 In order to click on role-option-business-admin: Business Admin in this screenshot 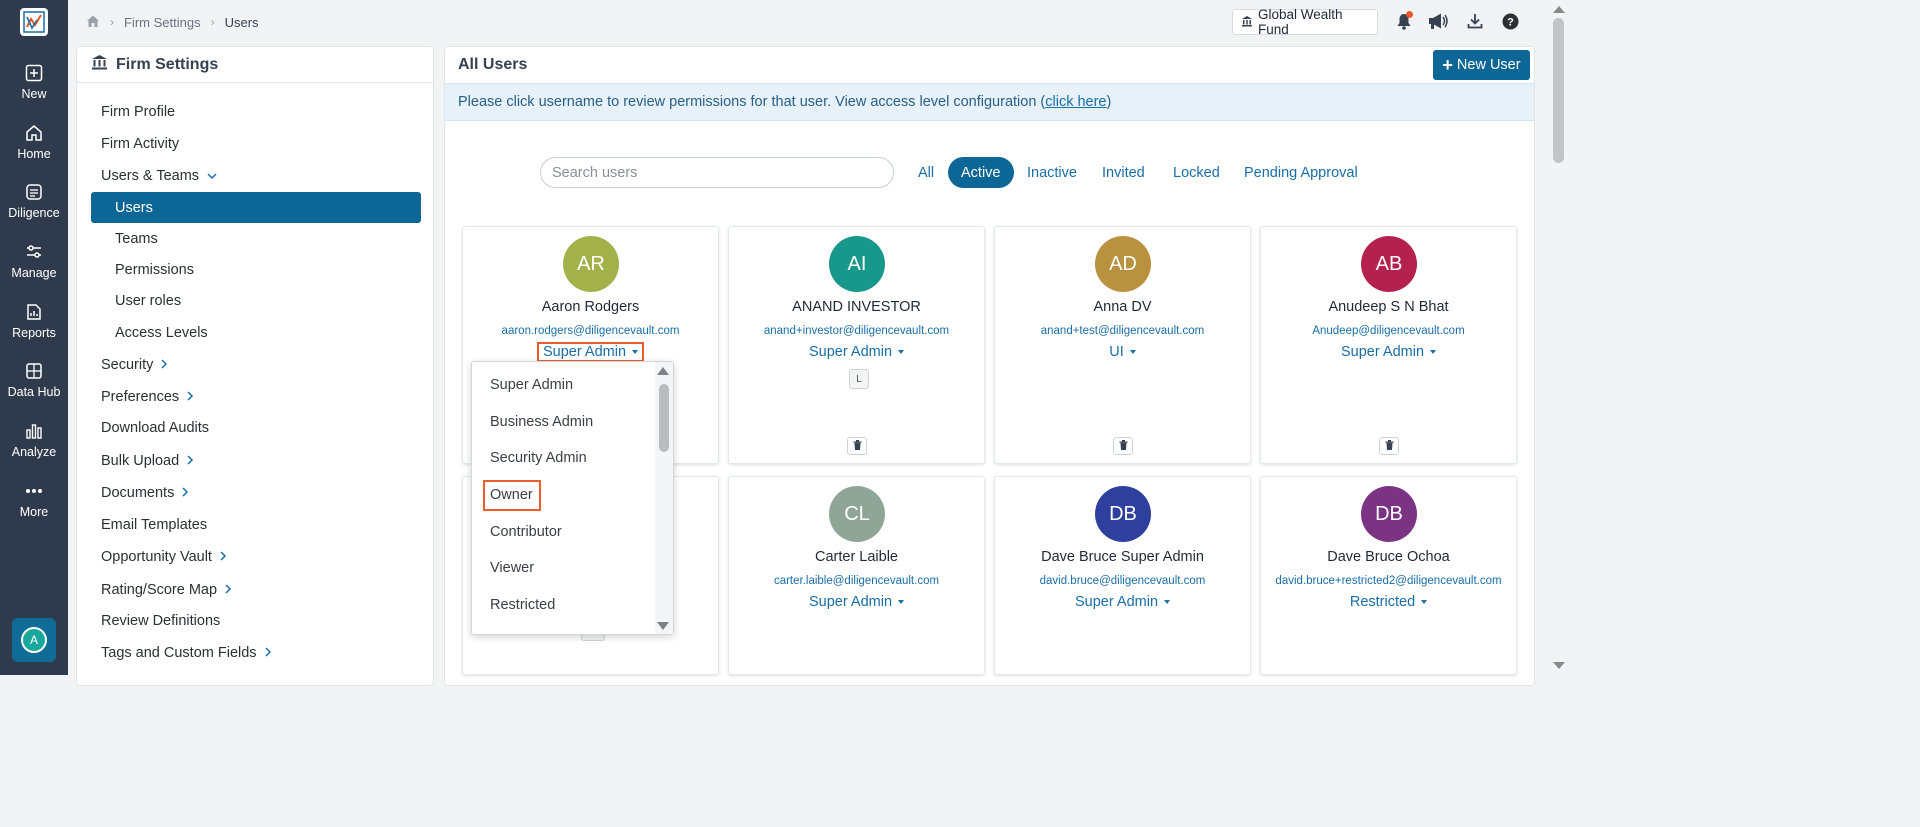, I will do `click(541, 422)`.